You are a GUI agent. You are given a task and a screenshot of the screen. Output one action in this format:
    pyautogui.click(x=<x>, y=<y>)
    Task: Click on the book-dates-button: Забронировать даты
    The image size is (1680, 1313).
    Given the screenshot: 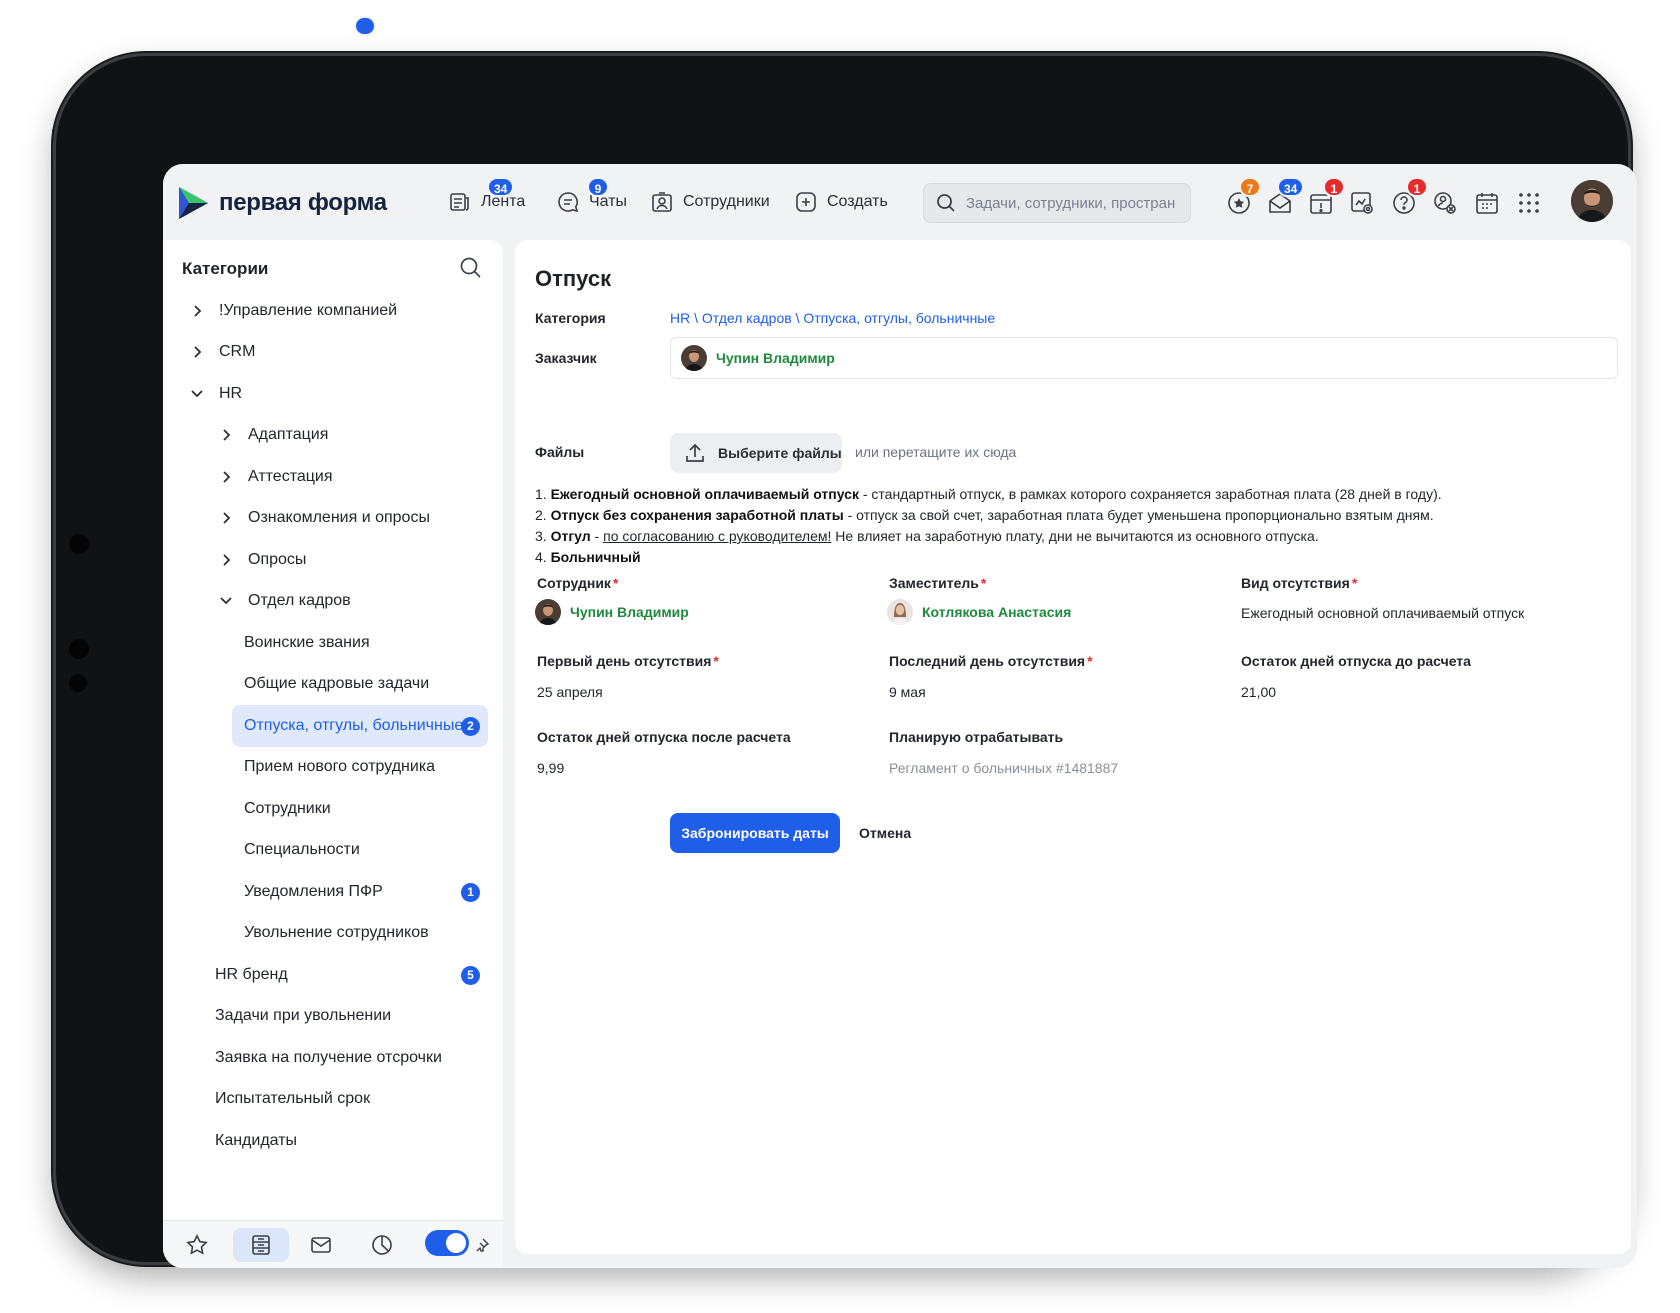 What is the action you would take?
    pyautogui.click(x=755, y=833)
    